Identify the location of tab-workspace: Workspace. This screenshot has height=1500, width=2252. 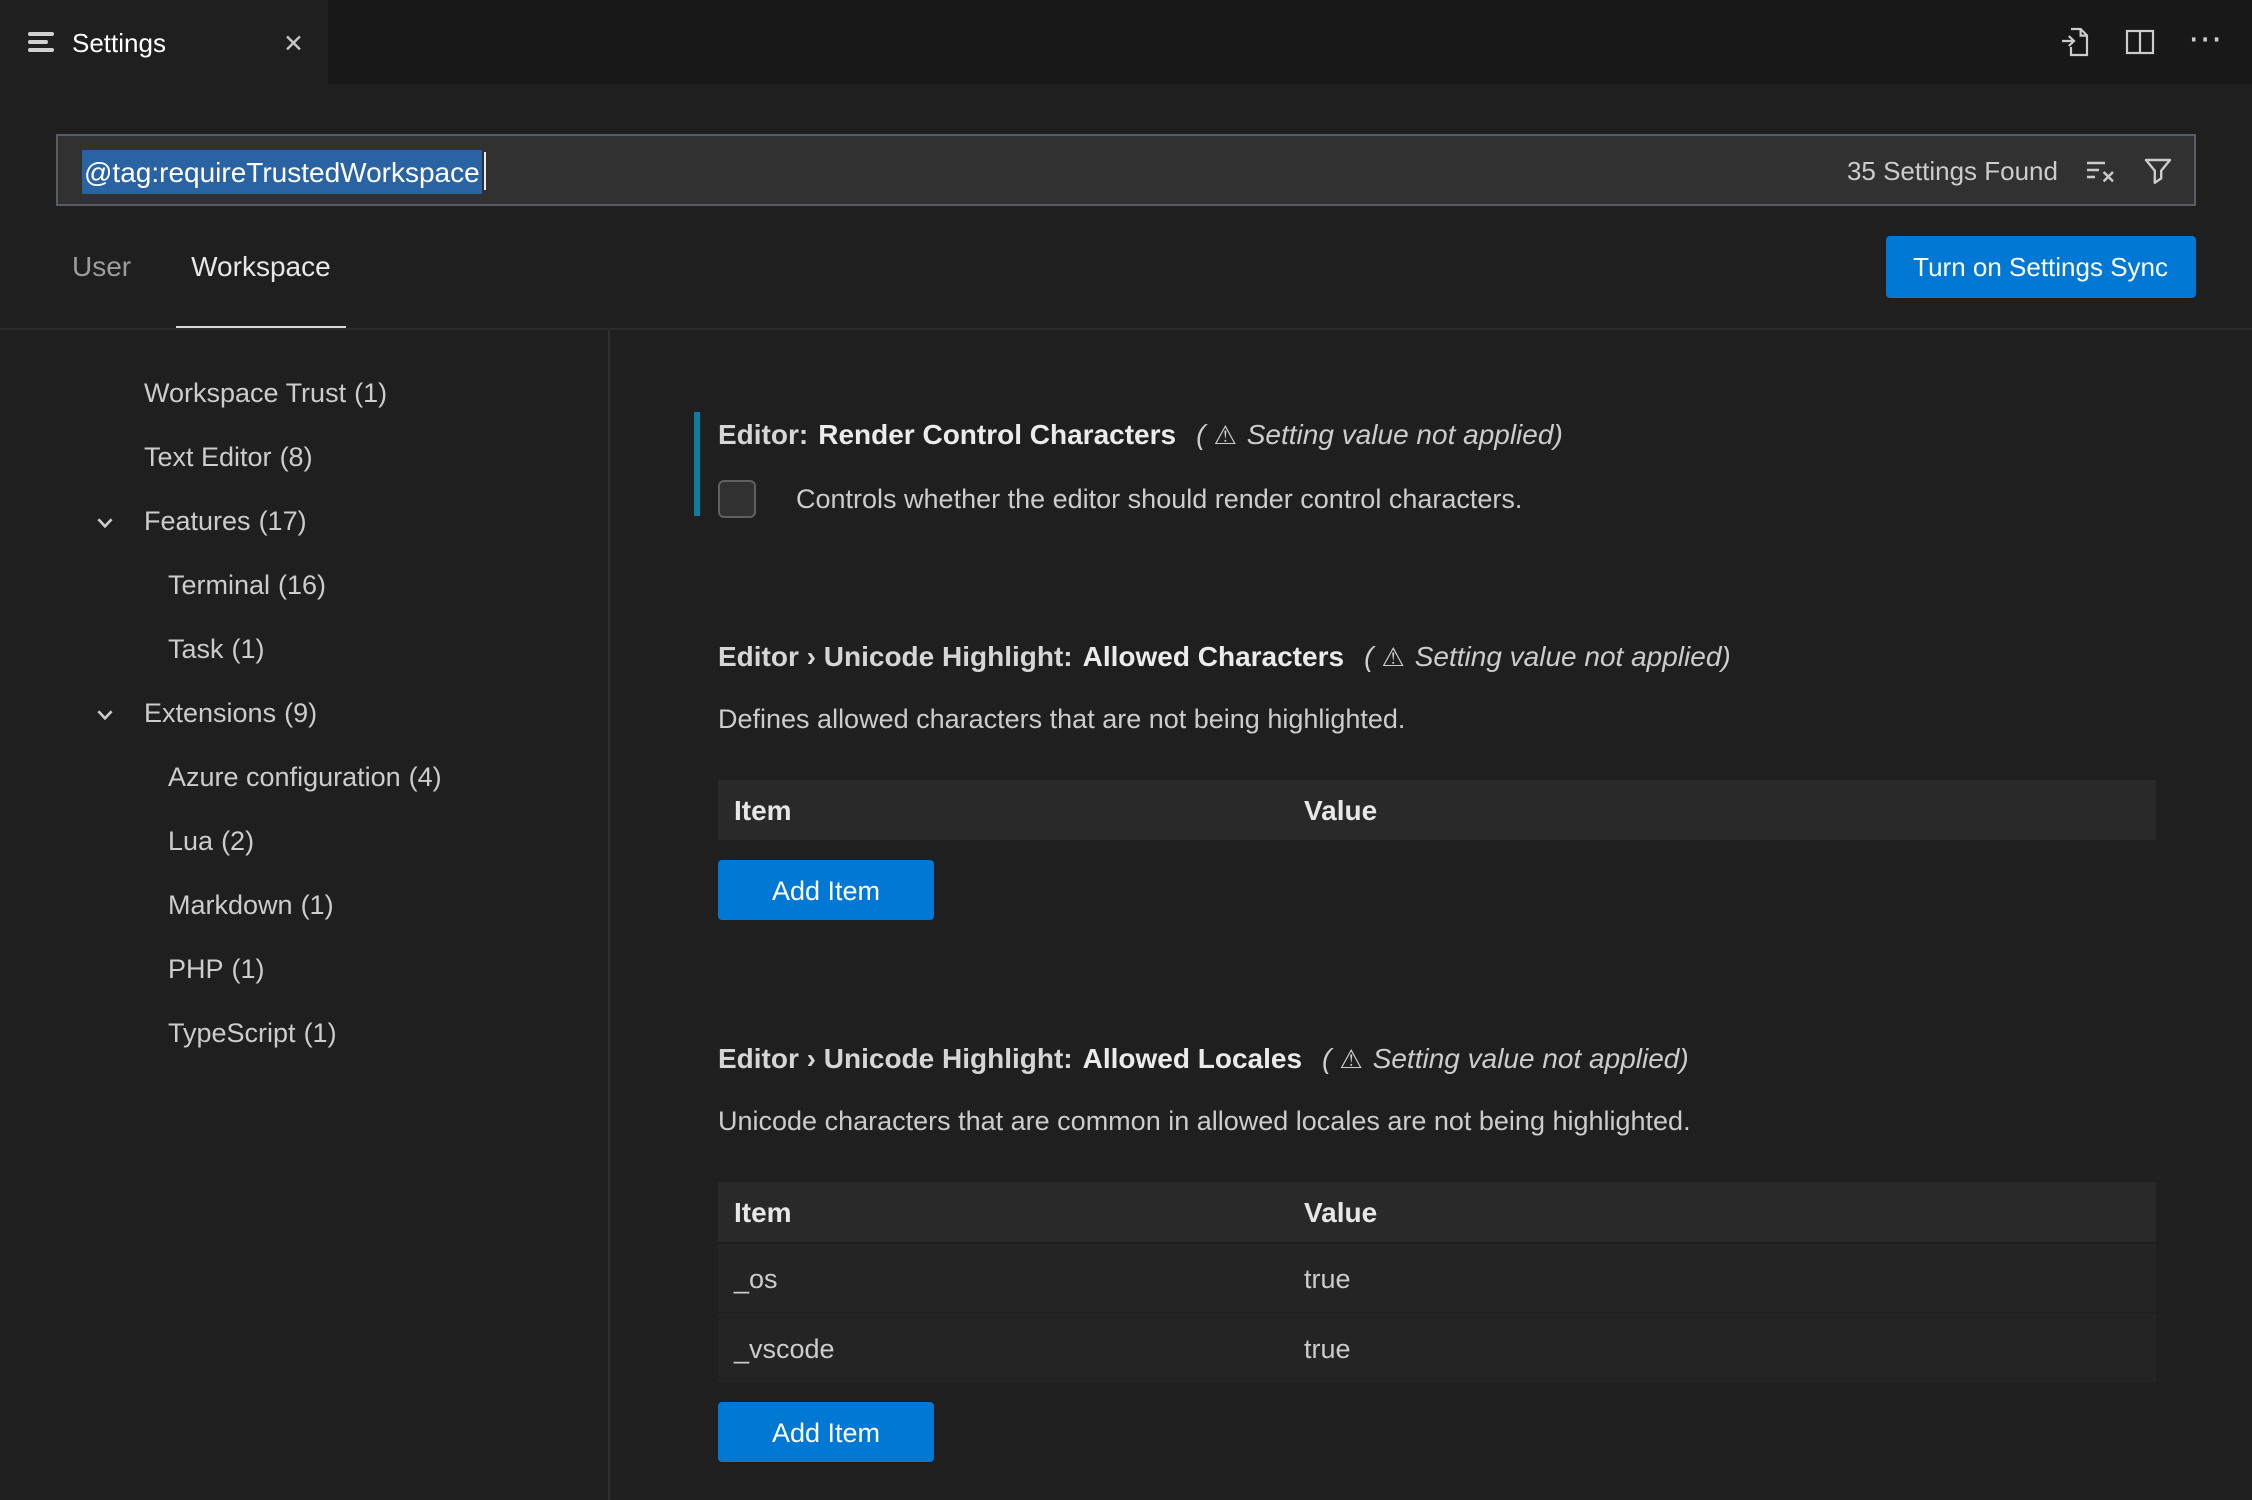
(261, 267).